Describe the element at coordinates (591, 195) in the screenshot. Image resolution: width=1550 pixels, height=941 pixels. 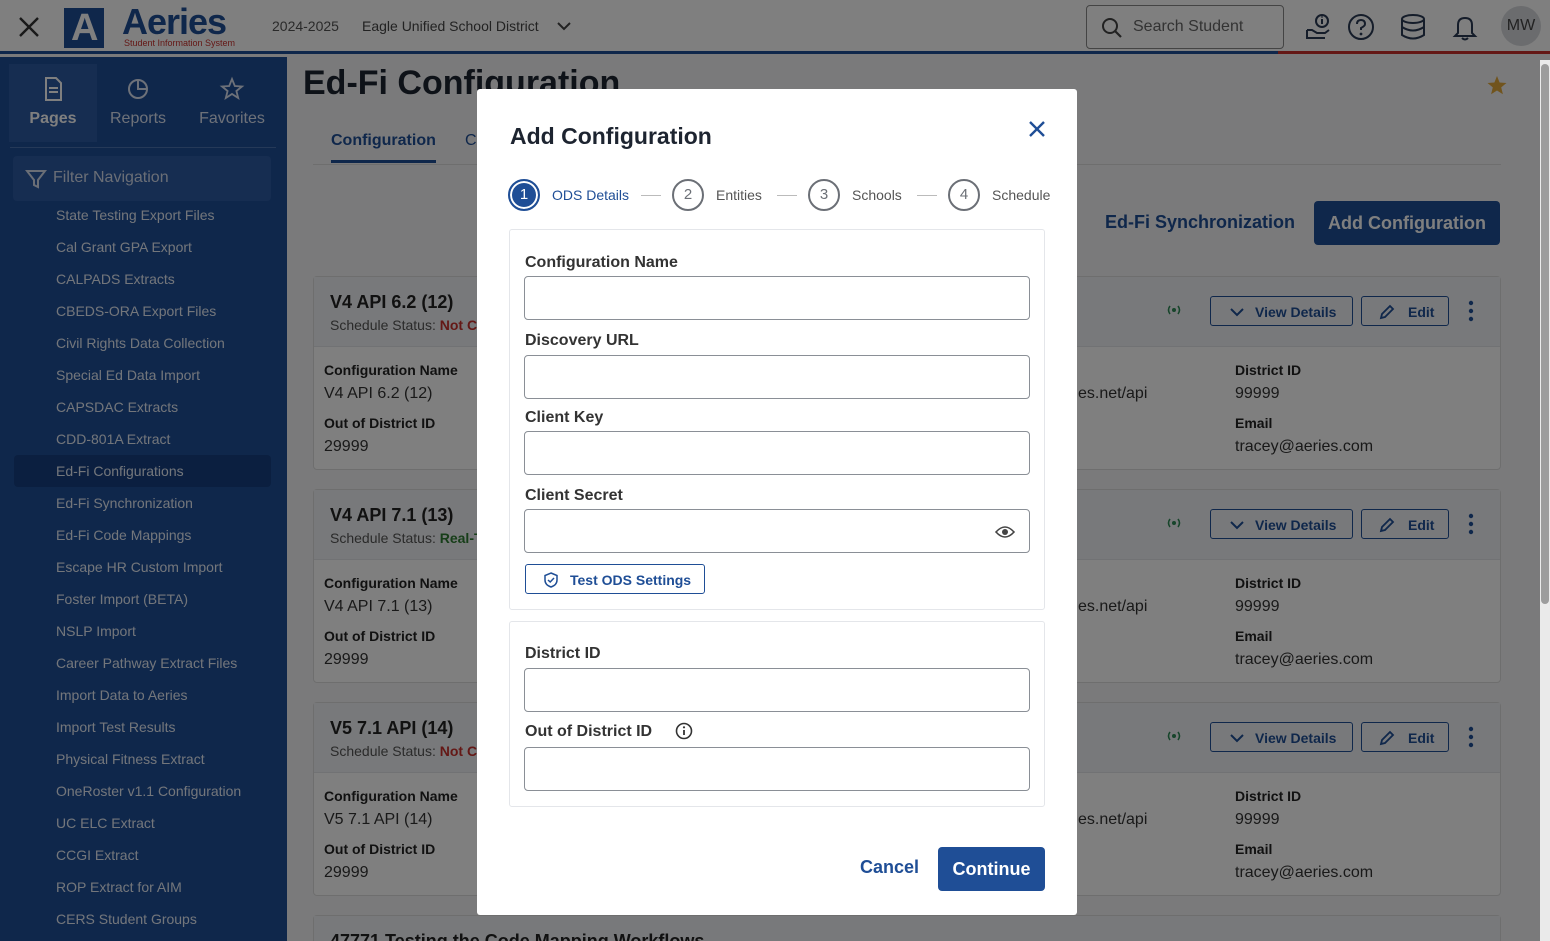
I see `step-label: ODS Details` at that location.